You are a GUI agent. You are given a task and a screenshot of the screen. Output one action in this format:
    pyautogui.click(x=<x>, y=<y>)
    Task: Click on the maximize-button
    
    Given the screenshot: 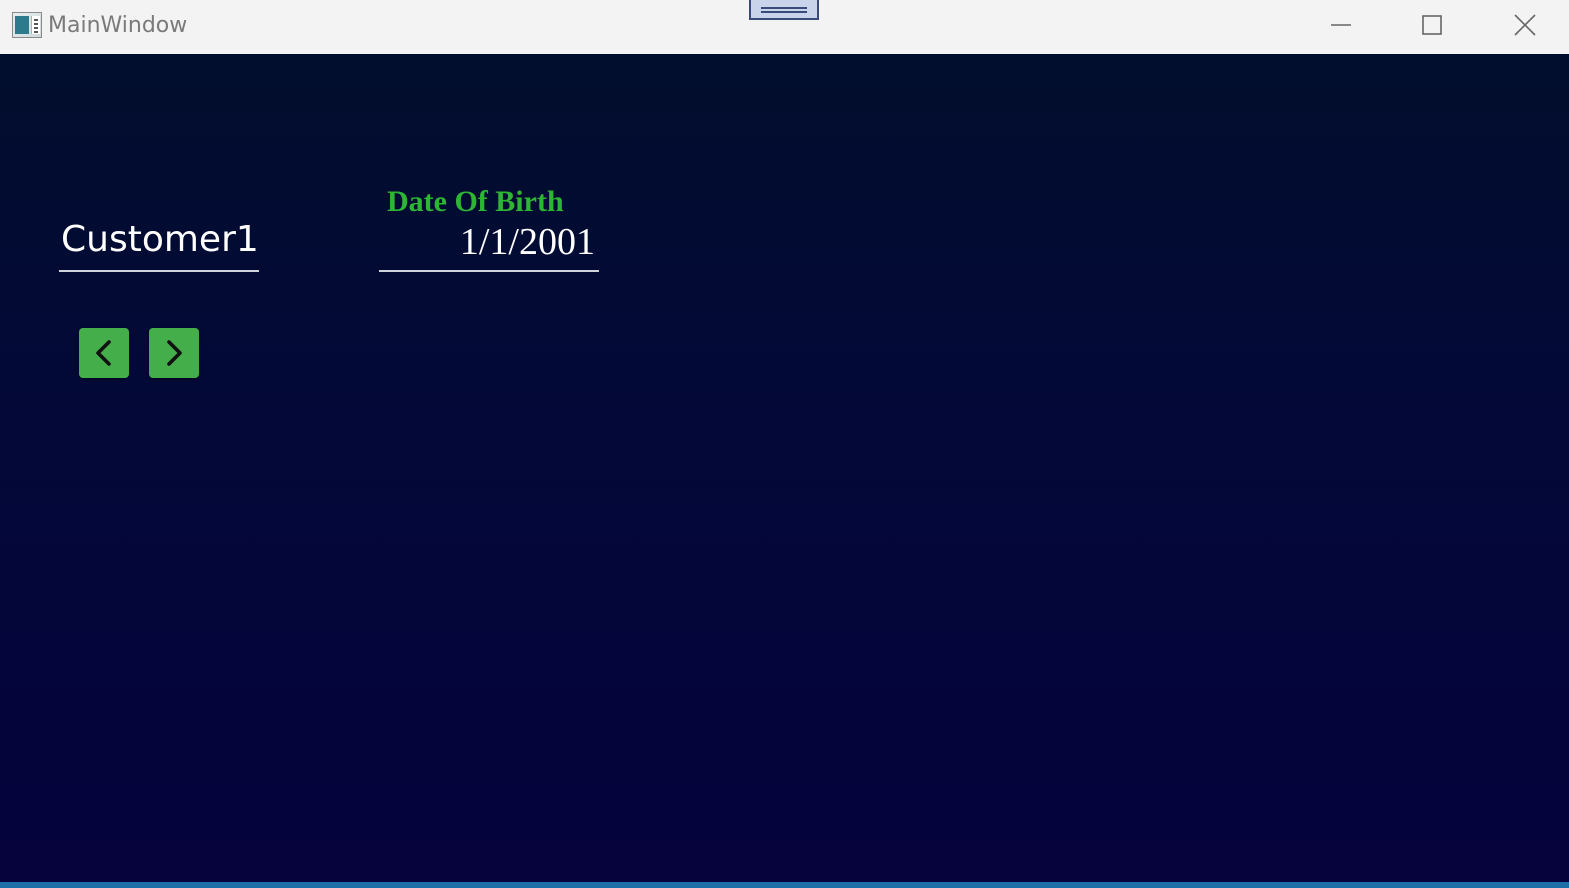 What is the action you would take?
    pyautogui.click(x=1432, y=25)
    